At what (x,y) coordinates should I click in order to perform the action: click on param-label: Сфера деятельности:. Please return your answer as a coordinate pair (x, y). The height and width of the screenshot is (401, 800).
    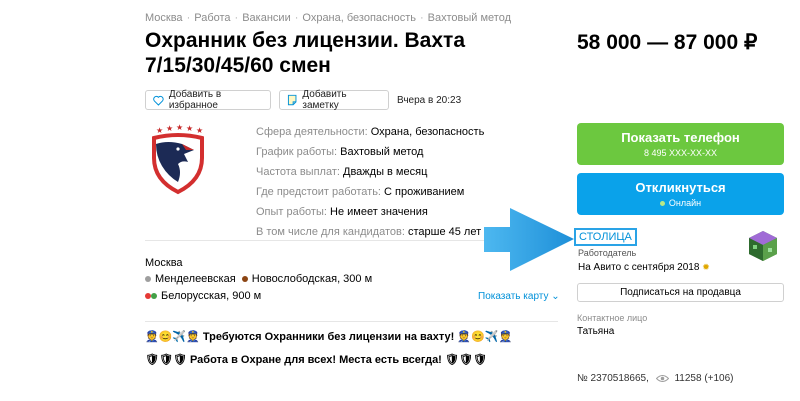
    Looking at the image, I should click on (312, 132).